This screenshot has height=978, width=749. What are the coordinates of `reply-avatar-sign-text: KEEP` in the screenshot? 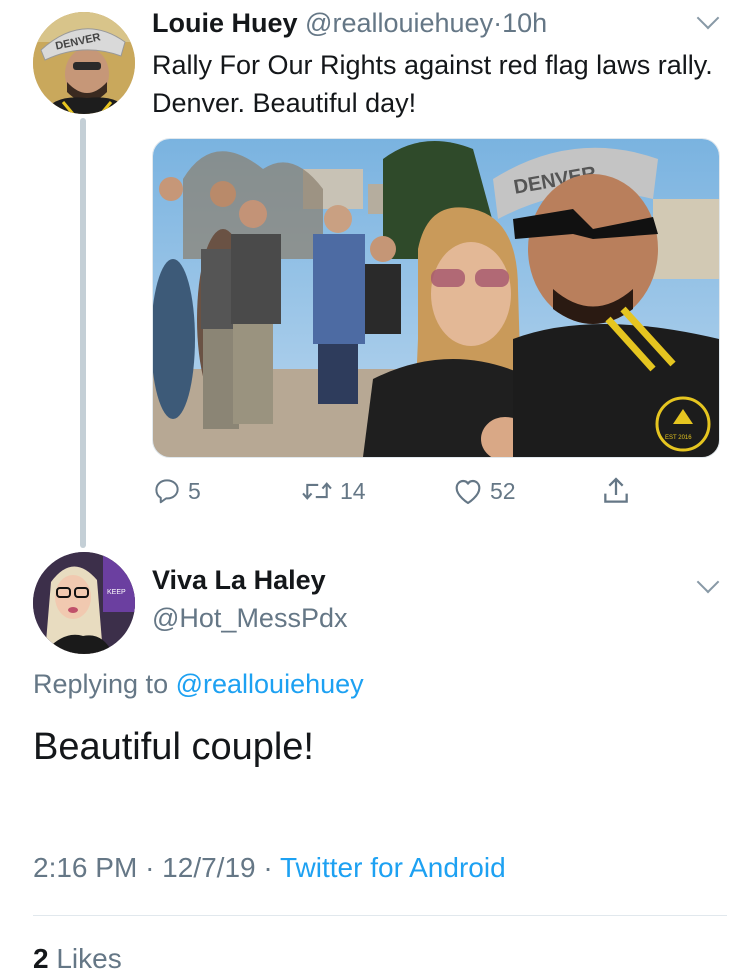 It's located at (116, 592).